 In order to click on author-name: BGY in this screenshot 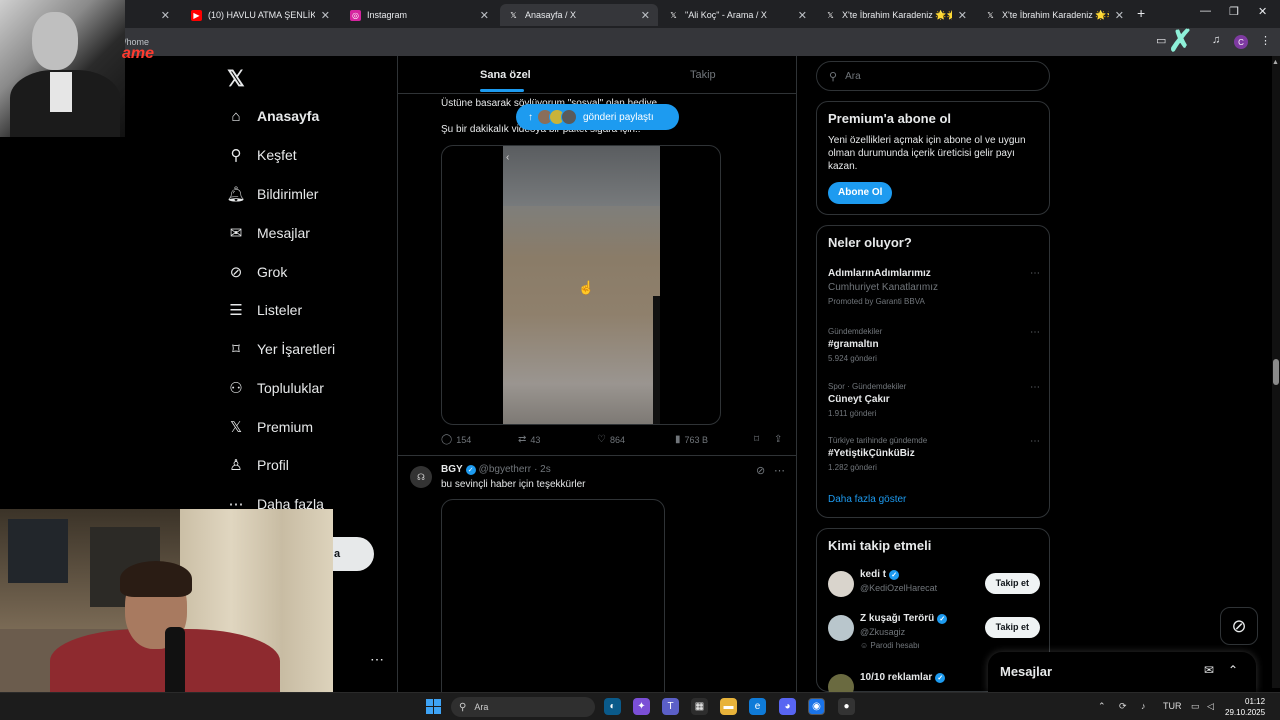, I will do `click(452, 469)`.